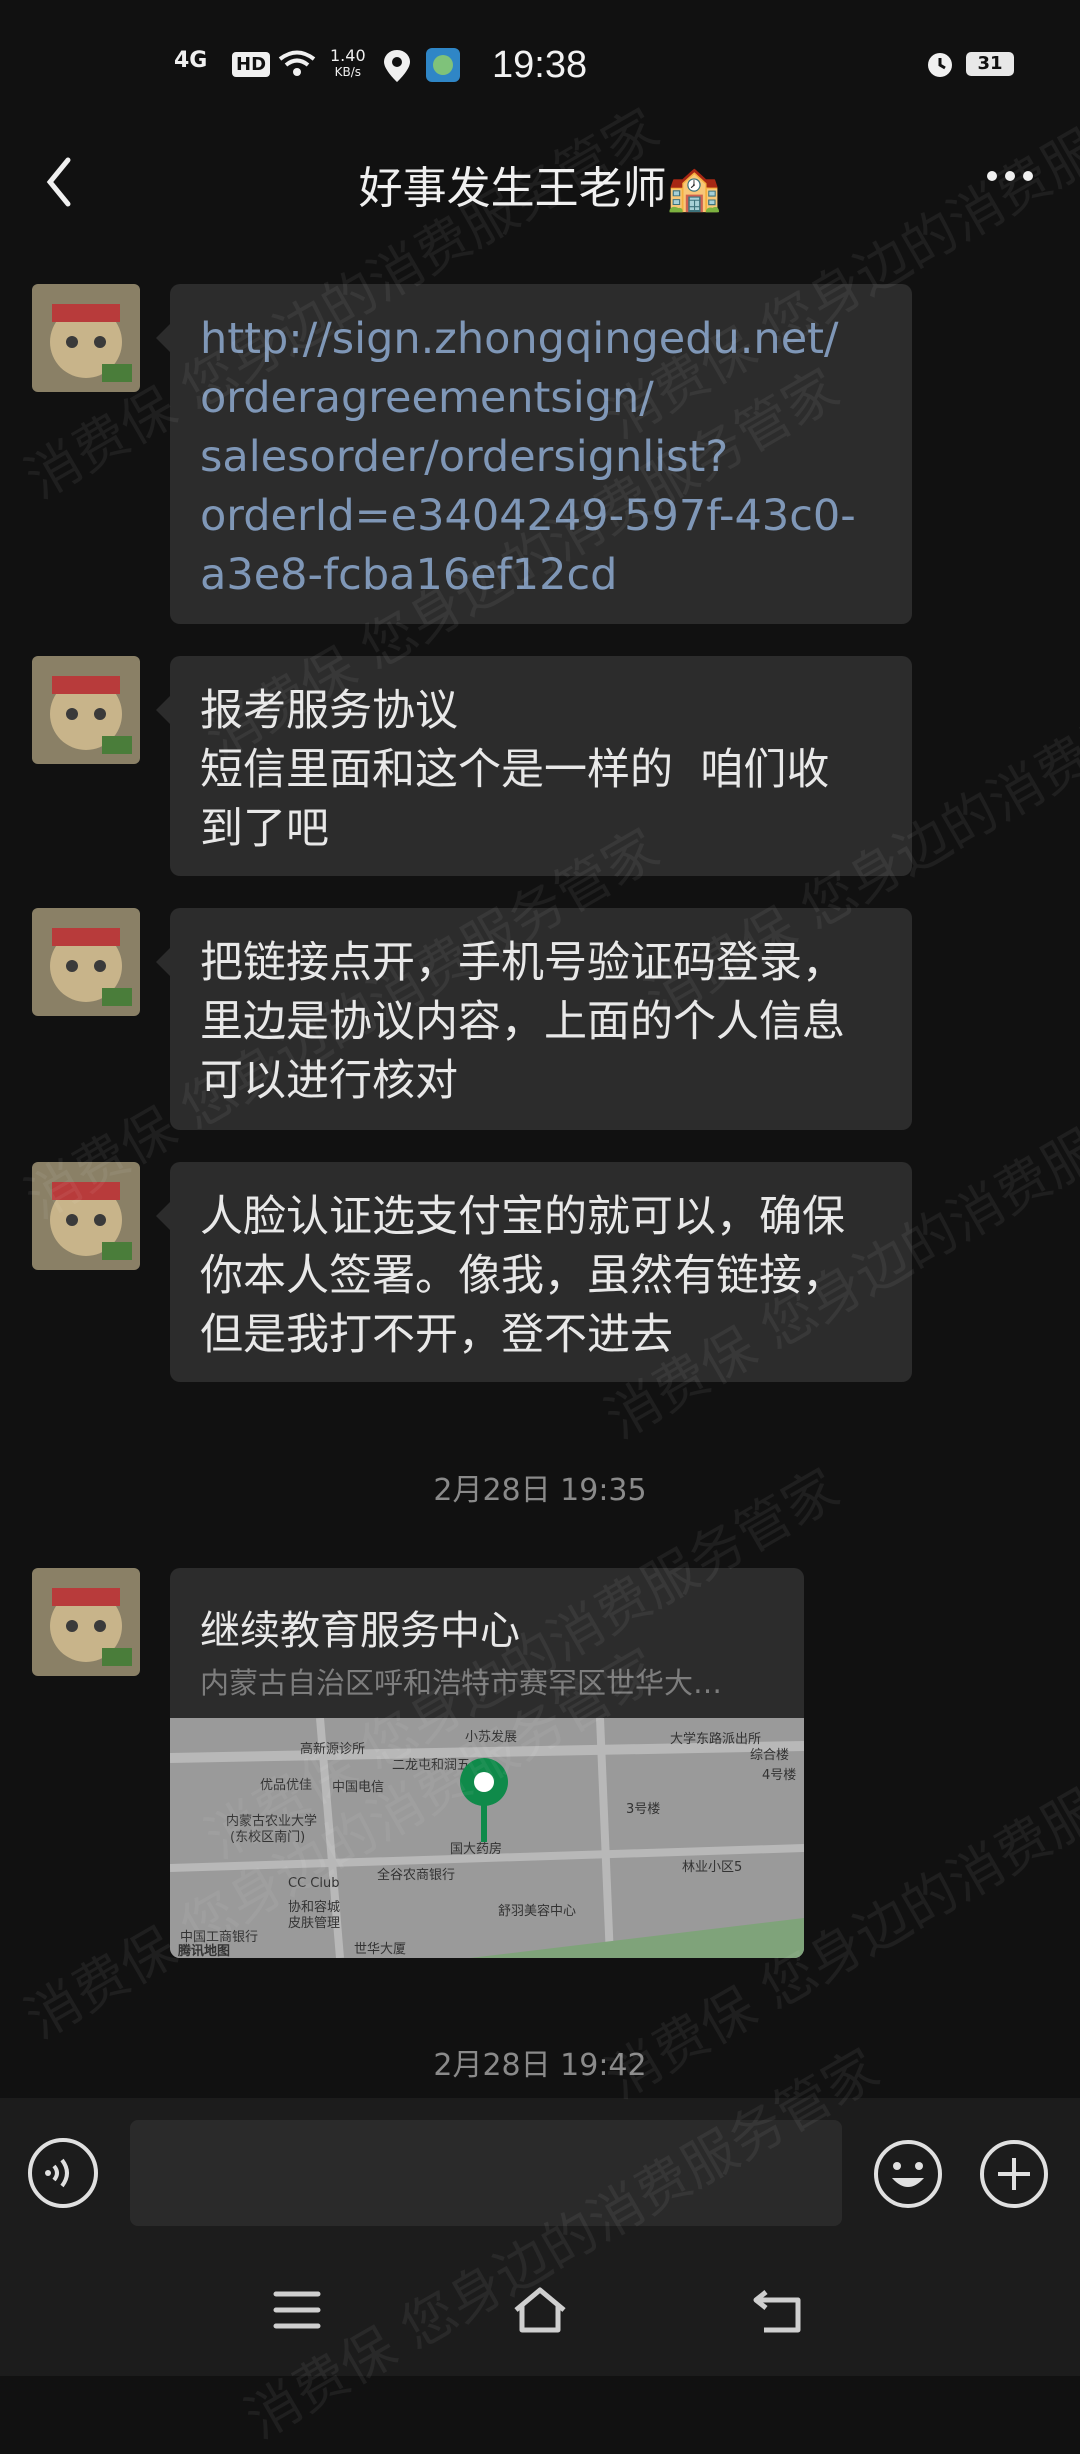 The width and height of the screenshot is (1080, 2454). What do you see at coordinates (264, 829) in the screenshot?
I see `message-line: 到了吧` at bounding box center [264, 829].